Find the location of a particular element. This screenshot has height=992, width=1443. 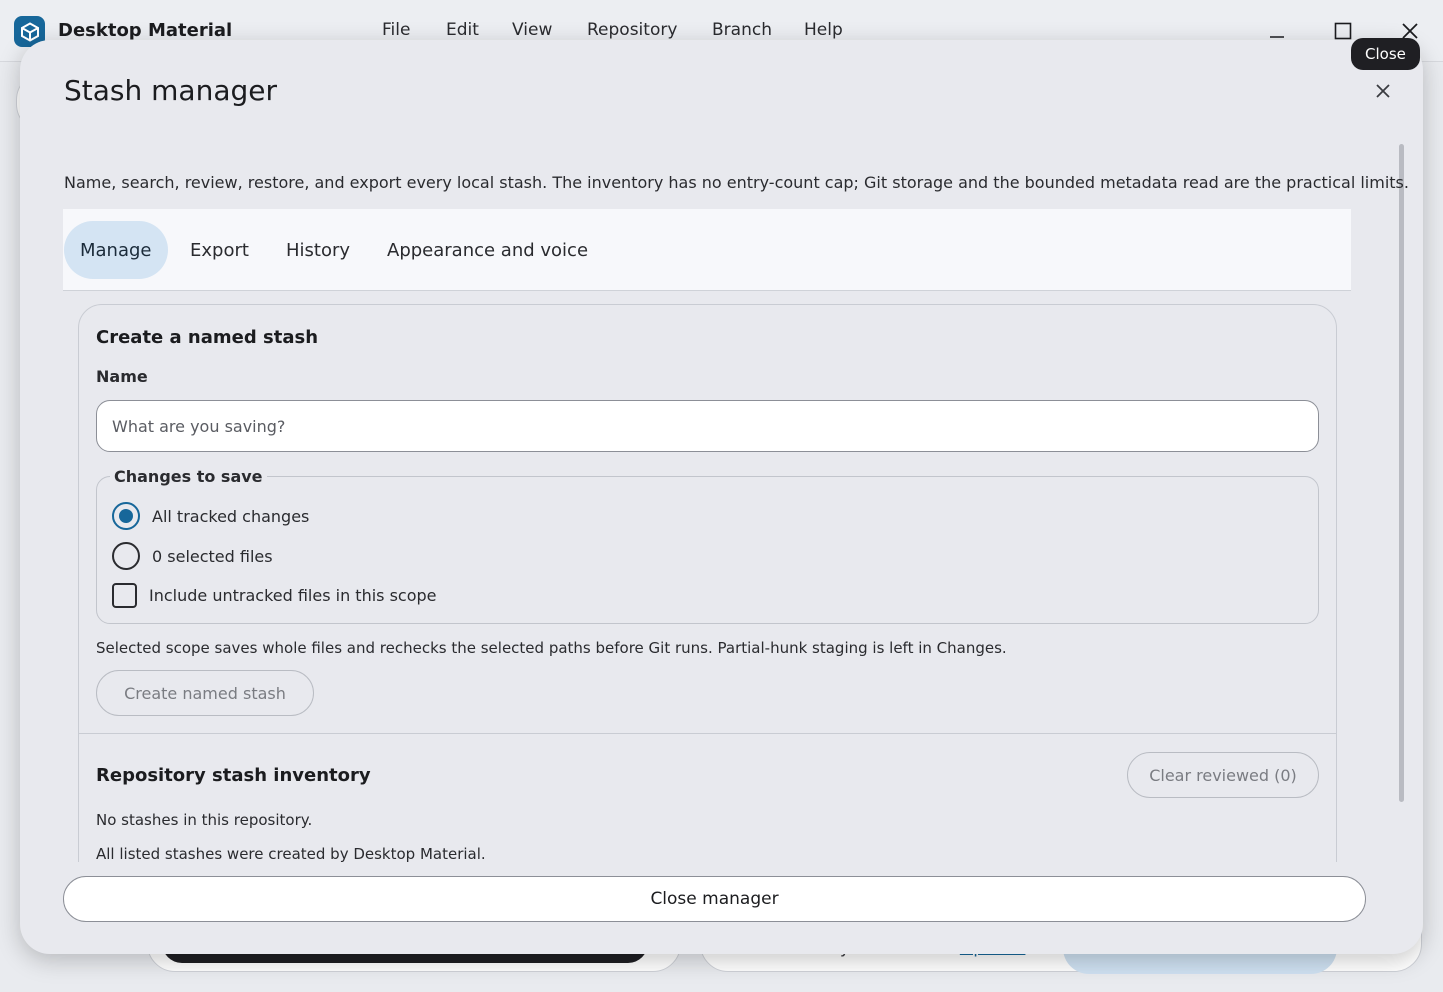

menu-view: View is located at coordinates (532, 30).